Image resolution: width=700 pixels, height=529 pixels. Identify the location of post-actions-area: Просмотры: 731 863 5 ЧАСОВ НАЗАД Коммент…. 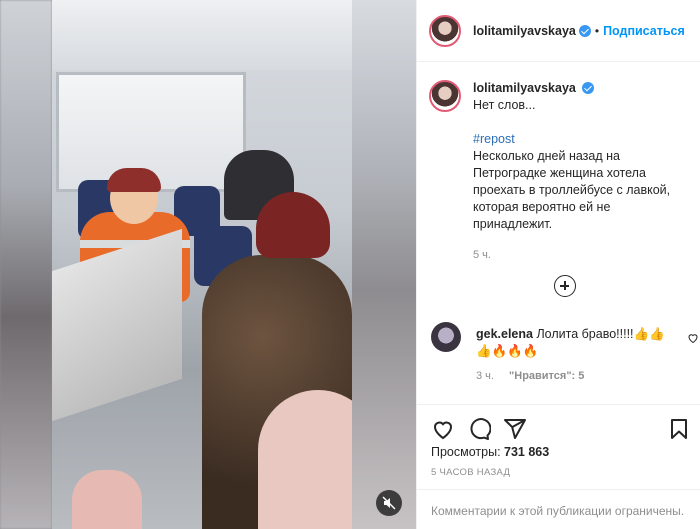
(558, 466).